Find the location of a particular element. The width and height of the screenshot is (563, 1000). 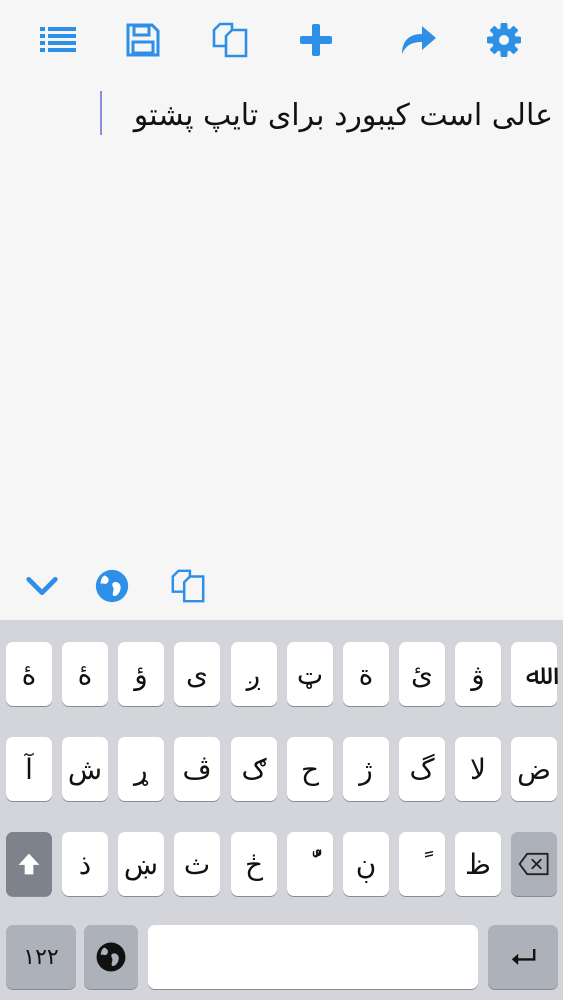

globe-key is located at coordinates (111, 957).